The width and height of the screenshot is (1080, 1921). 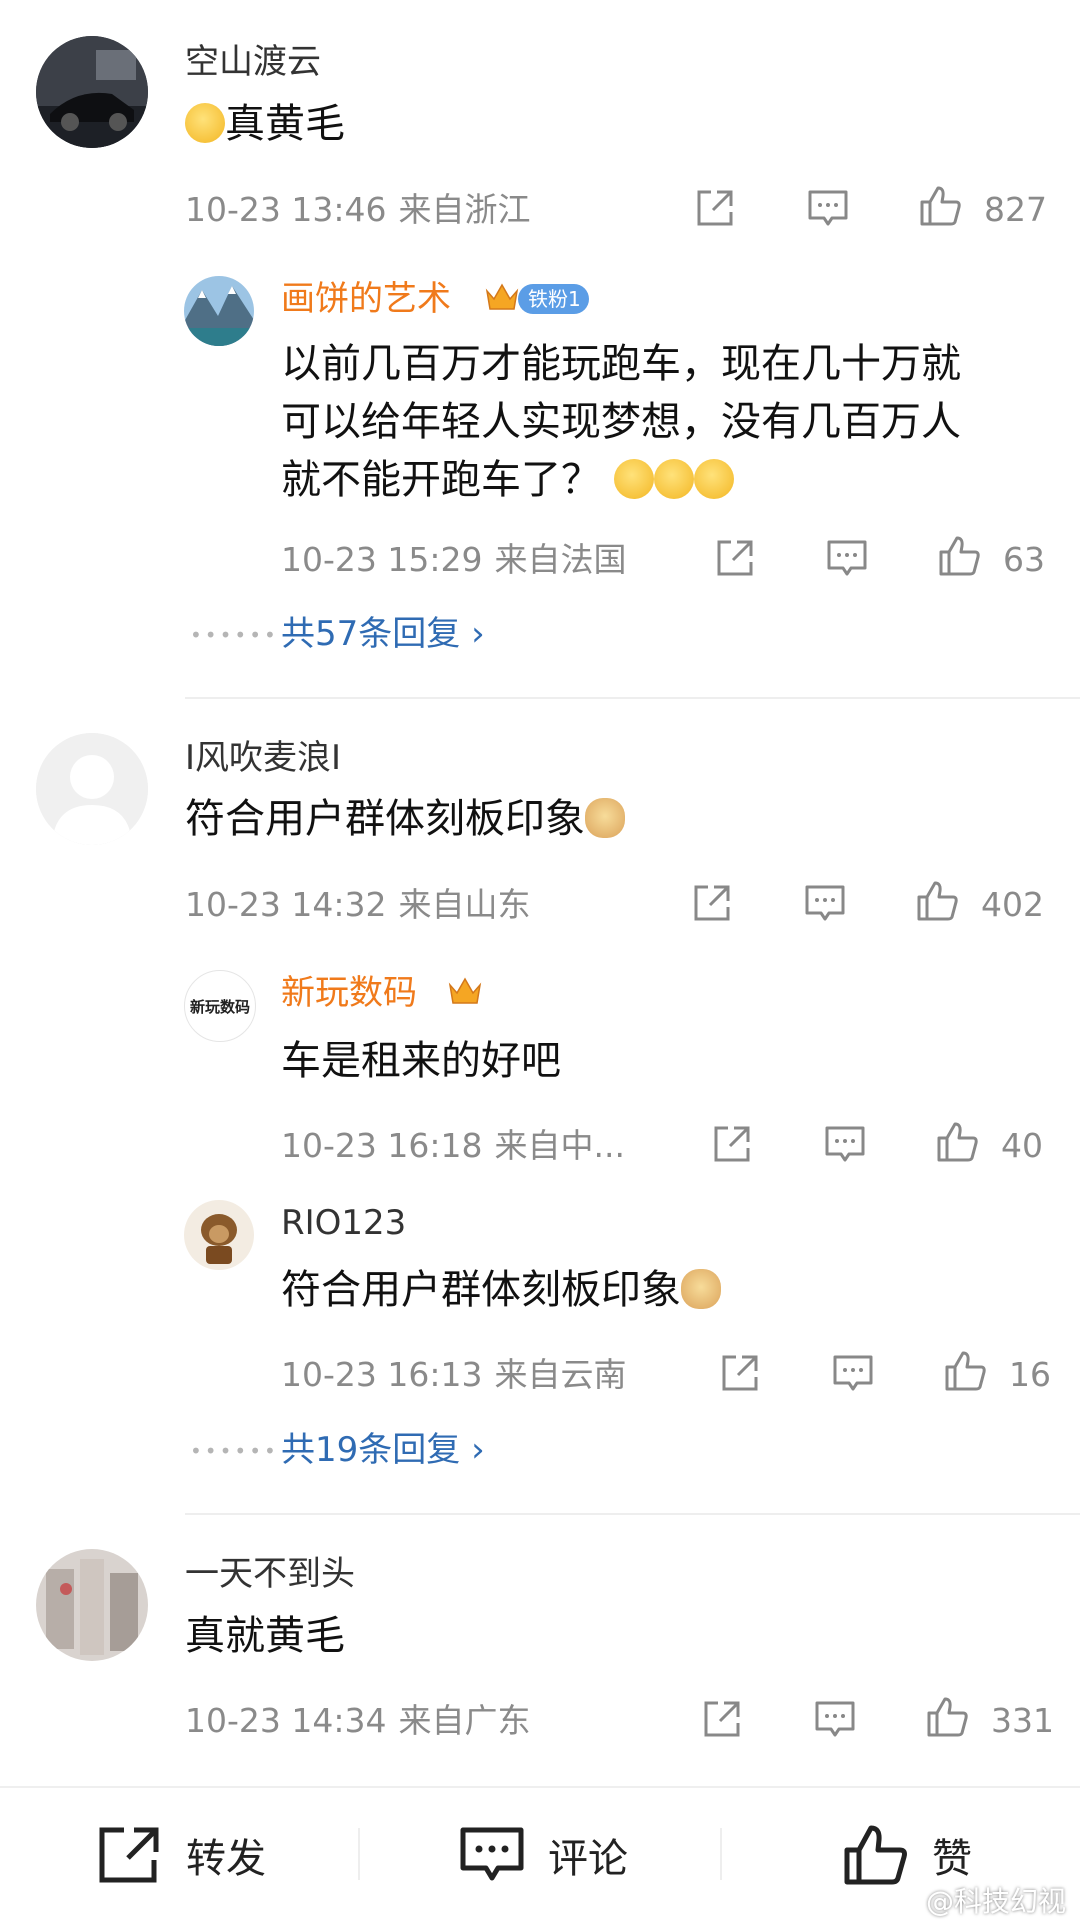 What do you see at coordinates (560, 1374) in the screenshot?
I see `reply-location: 来自云南` at bounding box center [560, 1374].